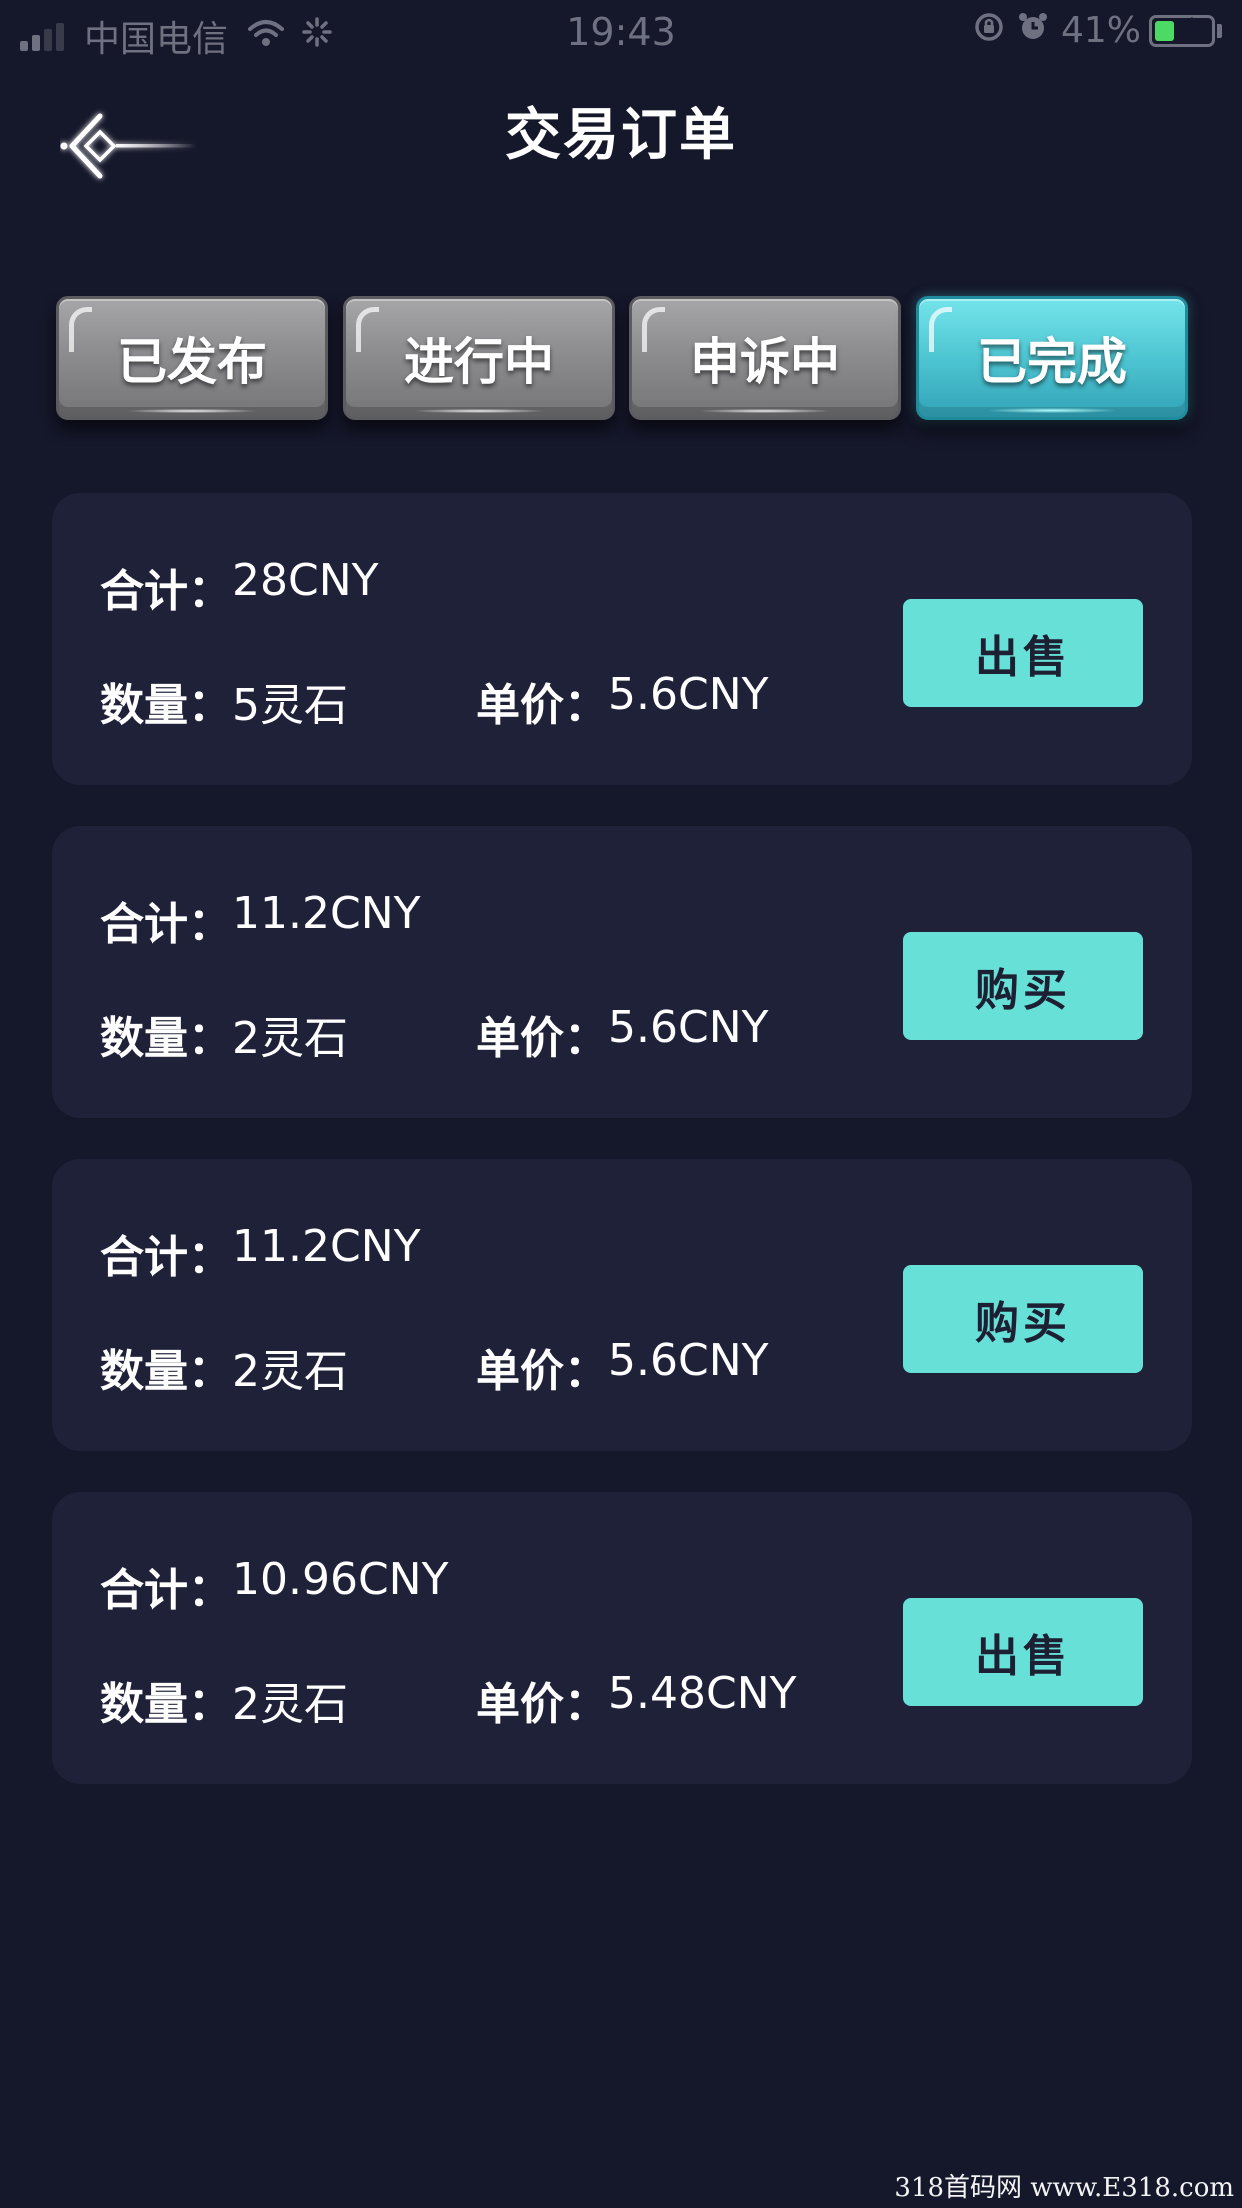 This screenshot has height=2208, width=1242. What do you see at coordinates (765, 358) in the screenshot?
I see `tab-appeal: 申诉中` at bounding box center [765, 358].